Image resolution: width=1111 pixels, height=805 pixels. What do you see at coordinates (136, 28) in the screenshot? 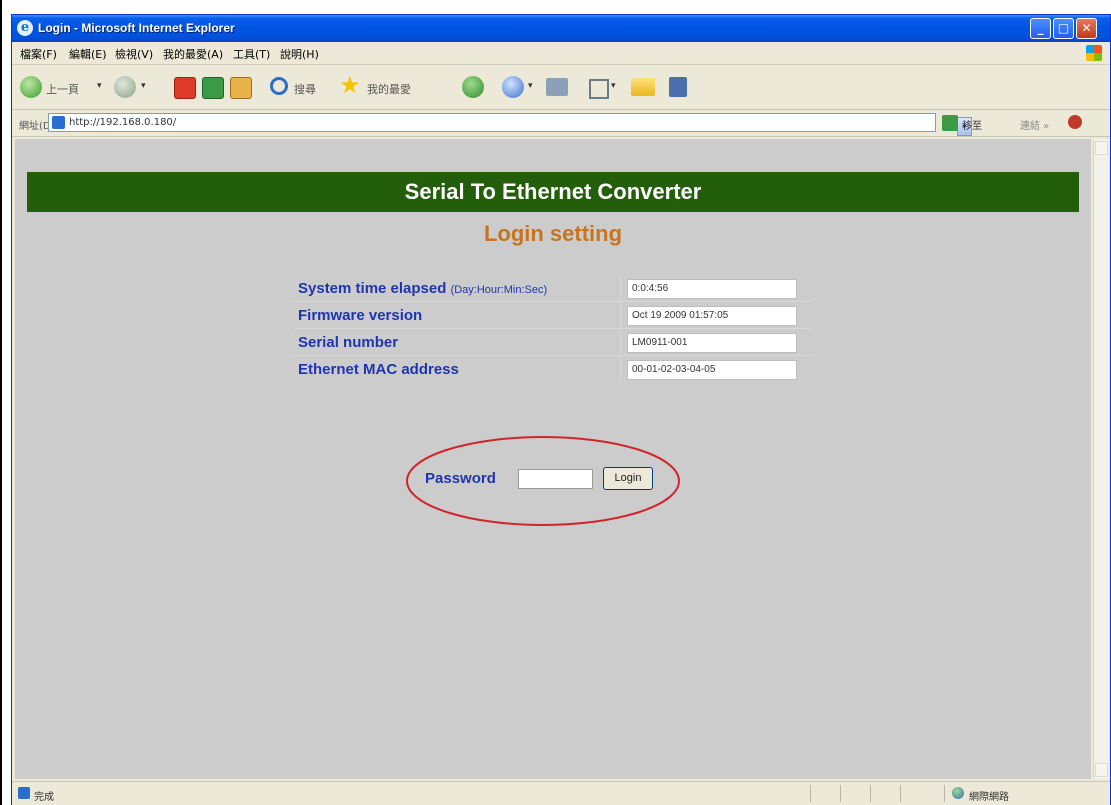
I see `window-title: Login - Microsoft Internet Explorer` at bounding box center [136, 28].